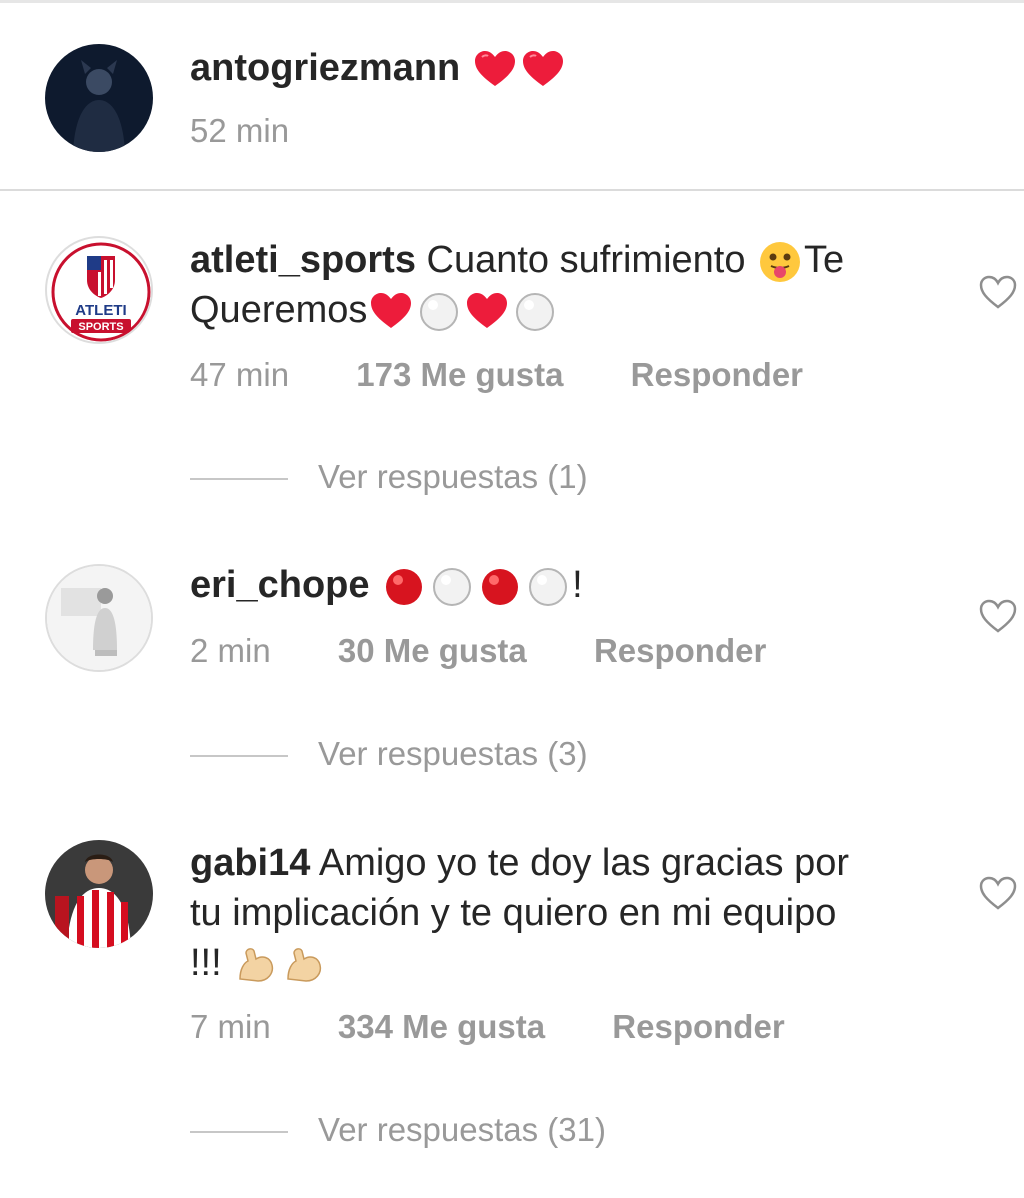  What do you see at coordinates (100, 327) in the screenshot?
I see `logo-text-sports: SPORTS` at bounding box center [100, 327].